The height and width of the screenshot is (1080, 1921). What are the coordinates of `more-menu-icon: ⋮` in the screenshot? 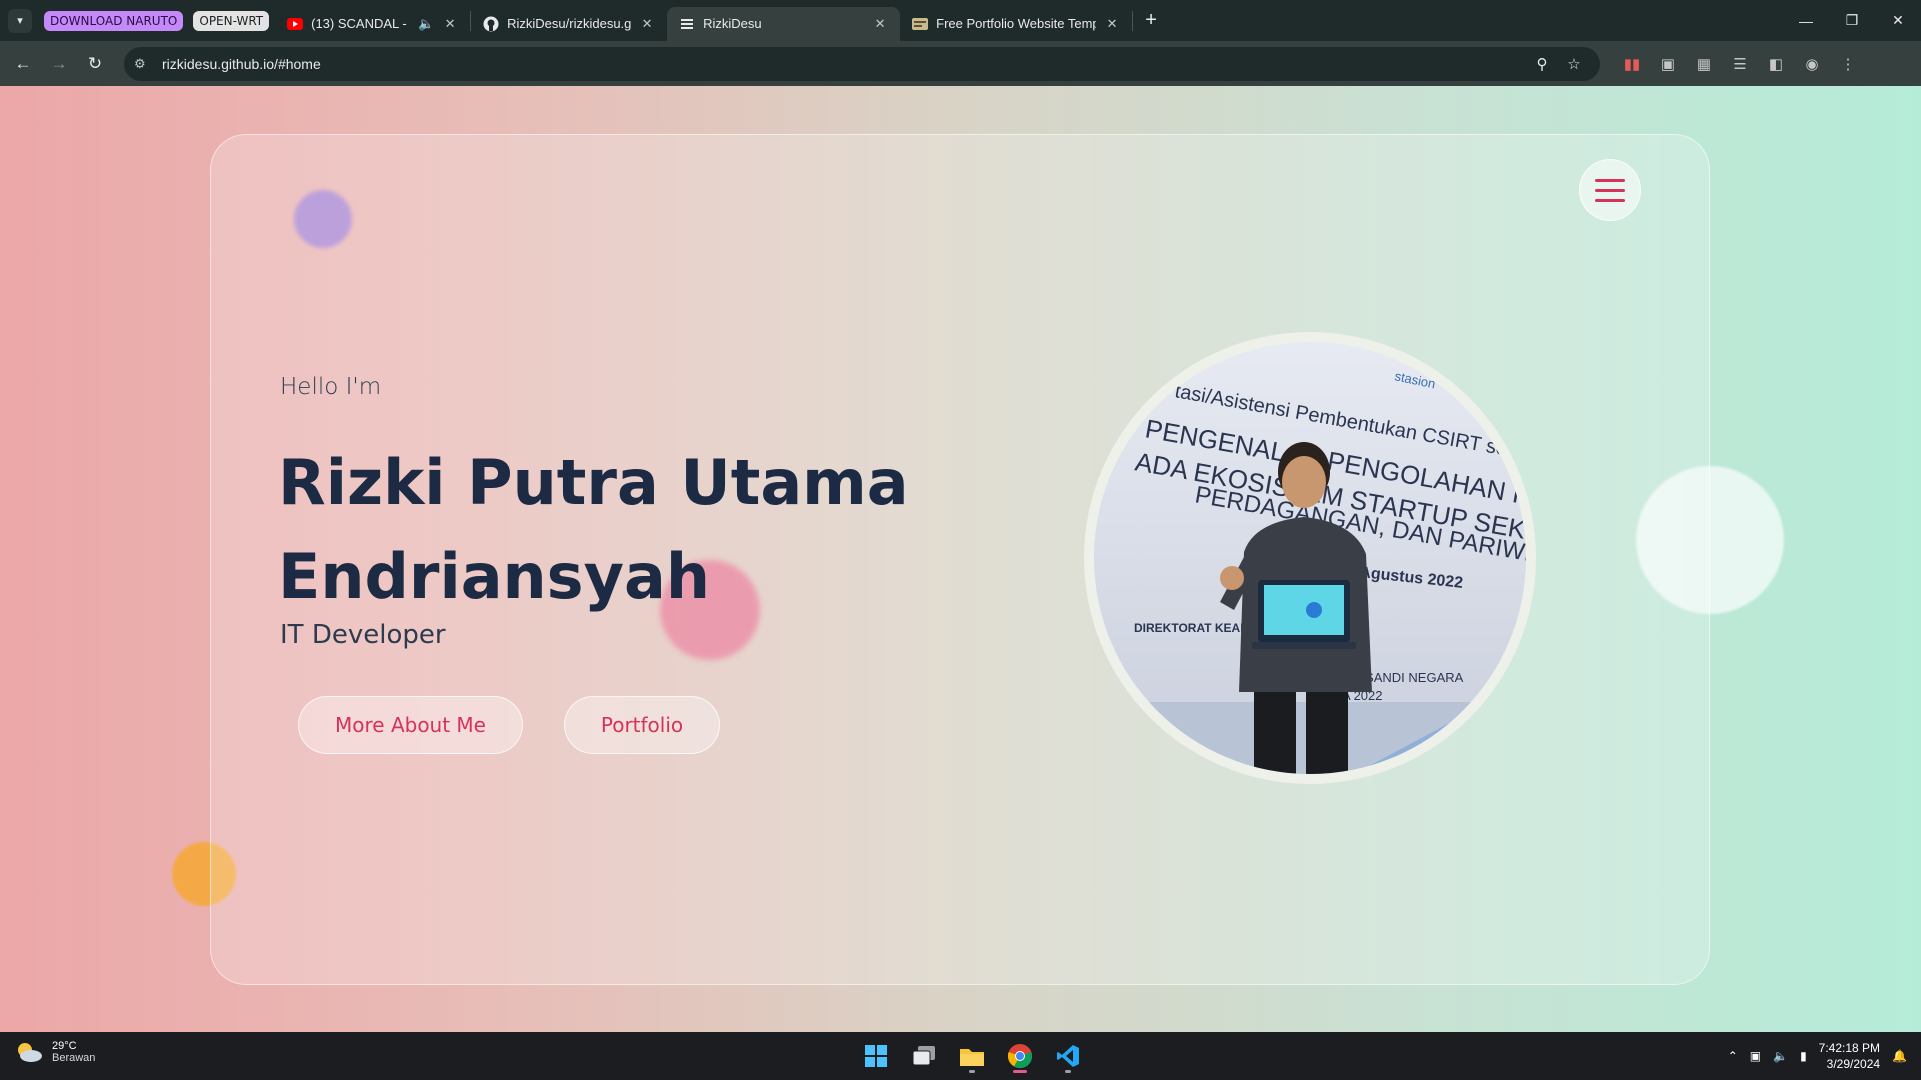 It's located at (1848, 64).